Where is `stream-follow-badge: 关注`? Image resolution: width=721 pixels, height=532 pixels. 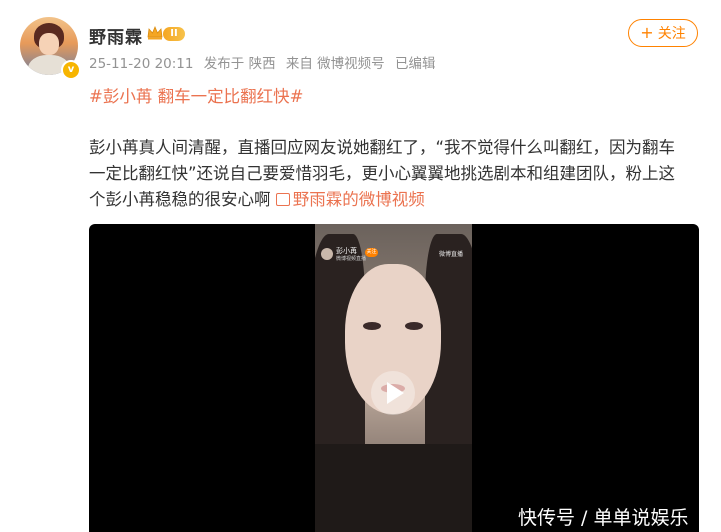
stream-follow-badge: 关注 is located at coordinates (371, 252).